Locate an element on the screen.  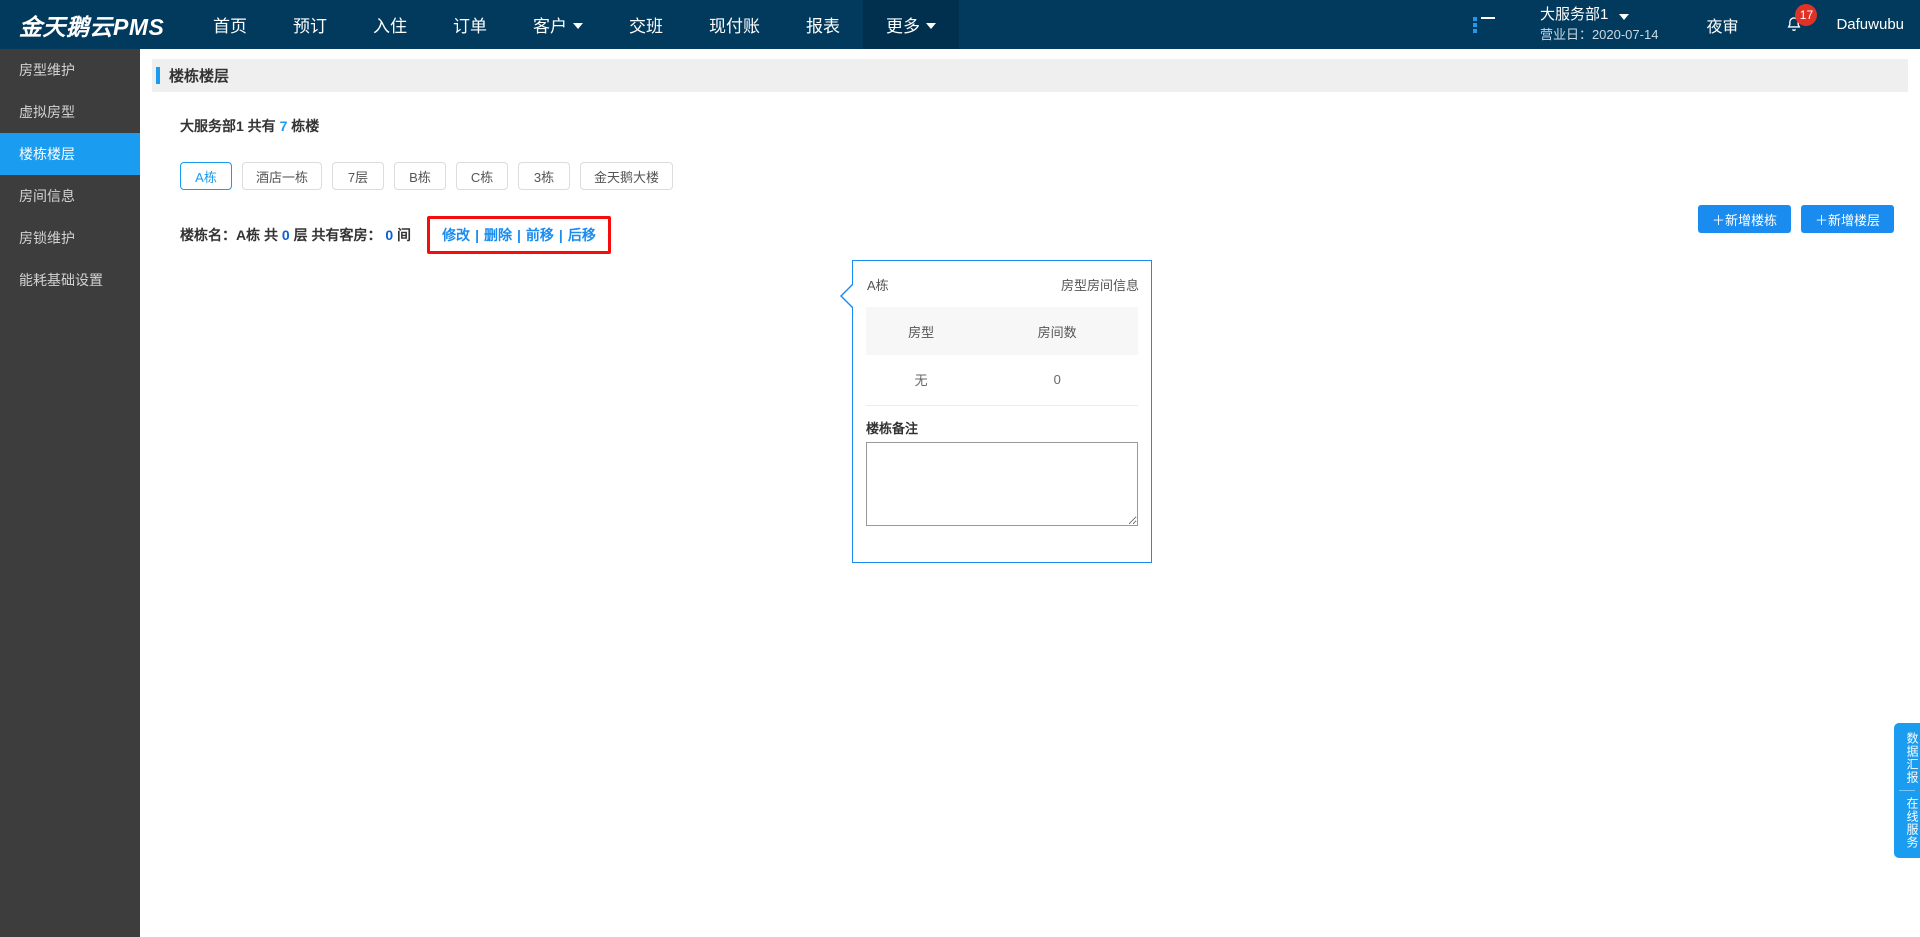
nav-label: 首页 is located at coordinates (230, 26).